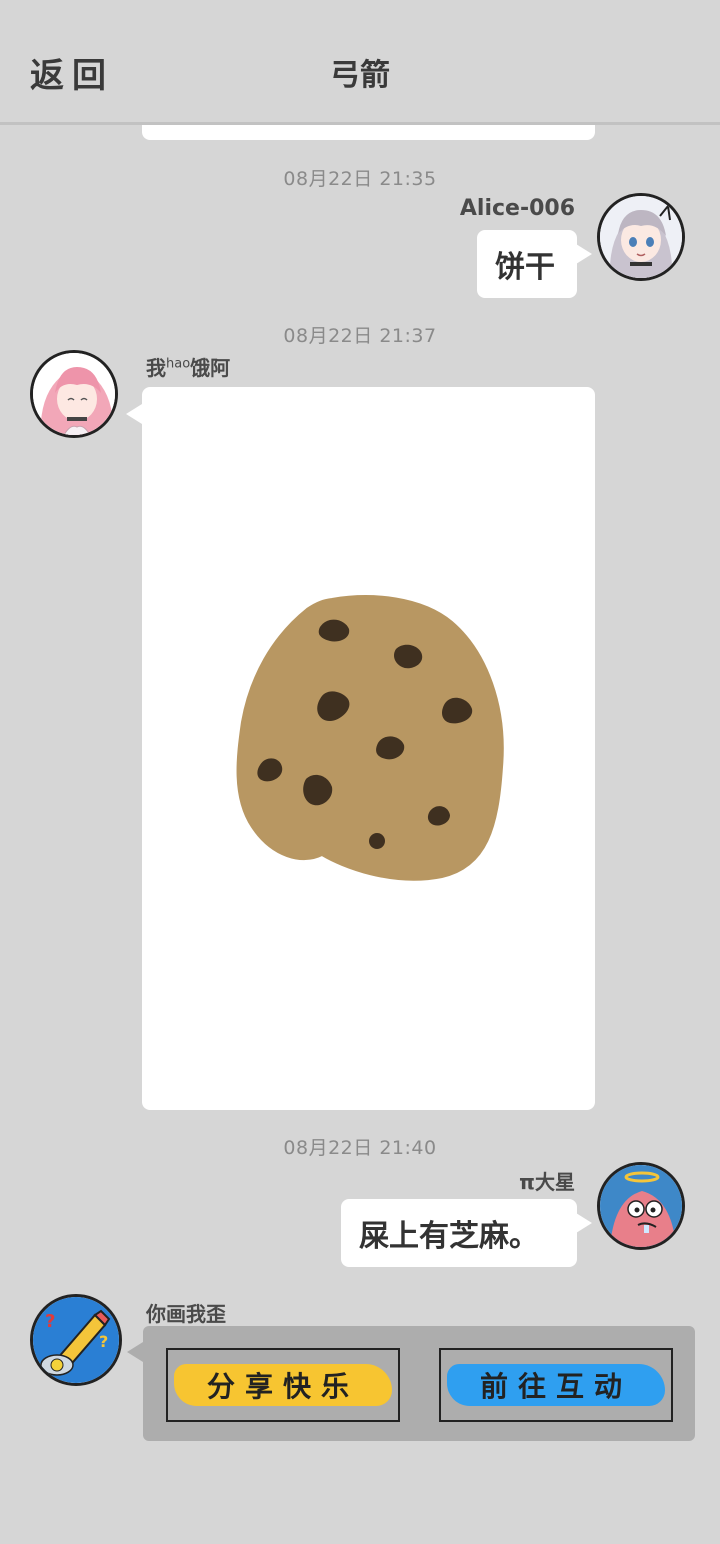 This screenshot has height=1544, width=720. I want to click on message-timestamp: 08月22日 21:35, so click(360, 179).